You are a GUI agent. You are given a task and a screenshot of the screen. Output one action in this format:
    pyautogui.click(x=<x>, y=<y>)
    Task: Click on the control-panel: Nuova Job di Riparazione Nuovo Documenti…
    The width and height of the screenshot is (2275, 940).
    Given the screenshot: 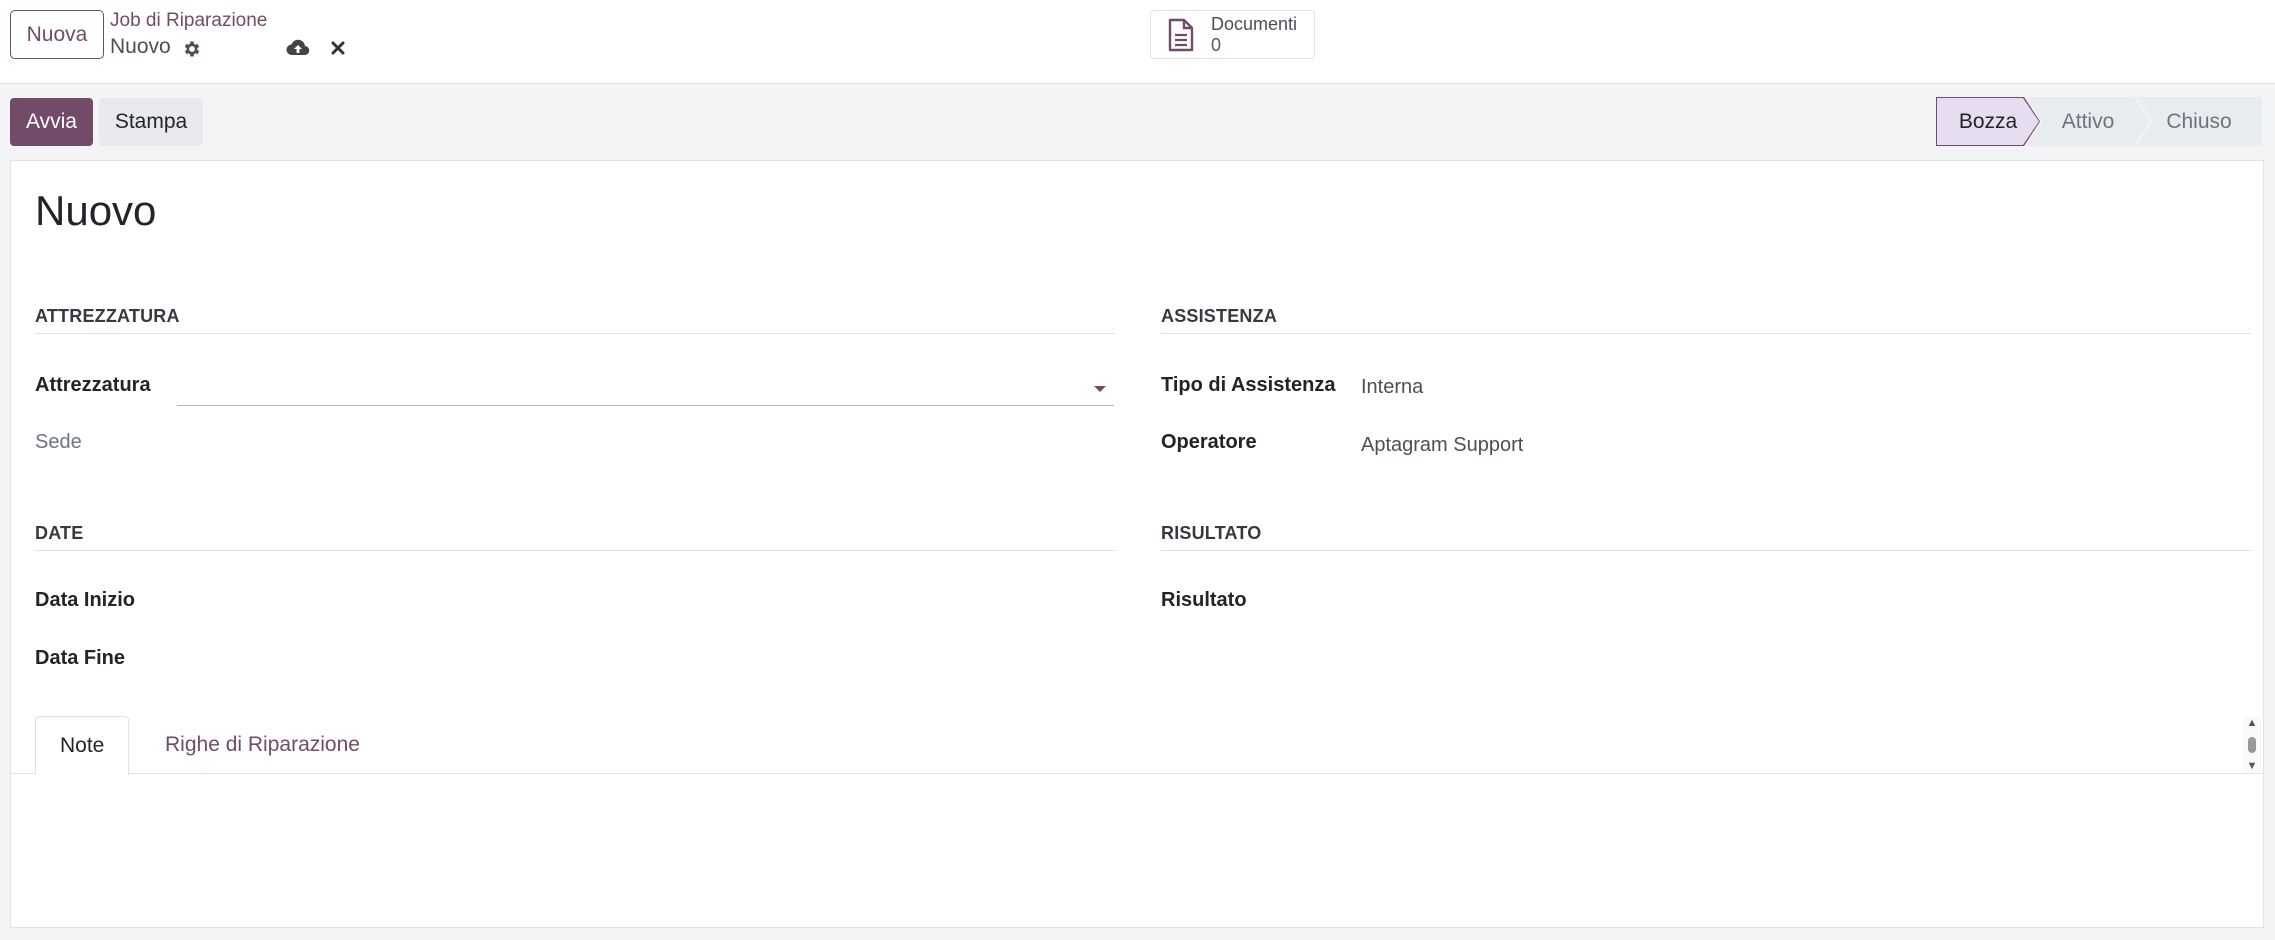 What is the action you would take?
    pyautogui.click(x=1137, y=42)
    